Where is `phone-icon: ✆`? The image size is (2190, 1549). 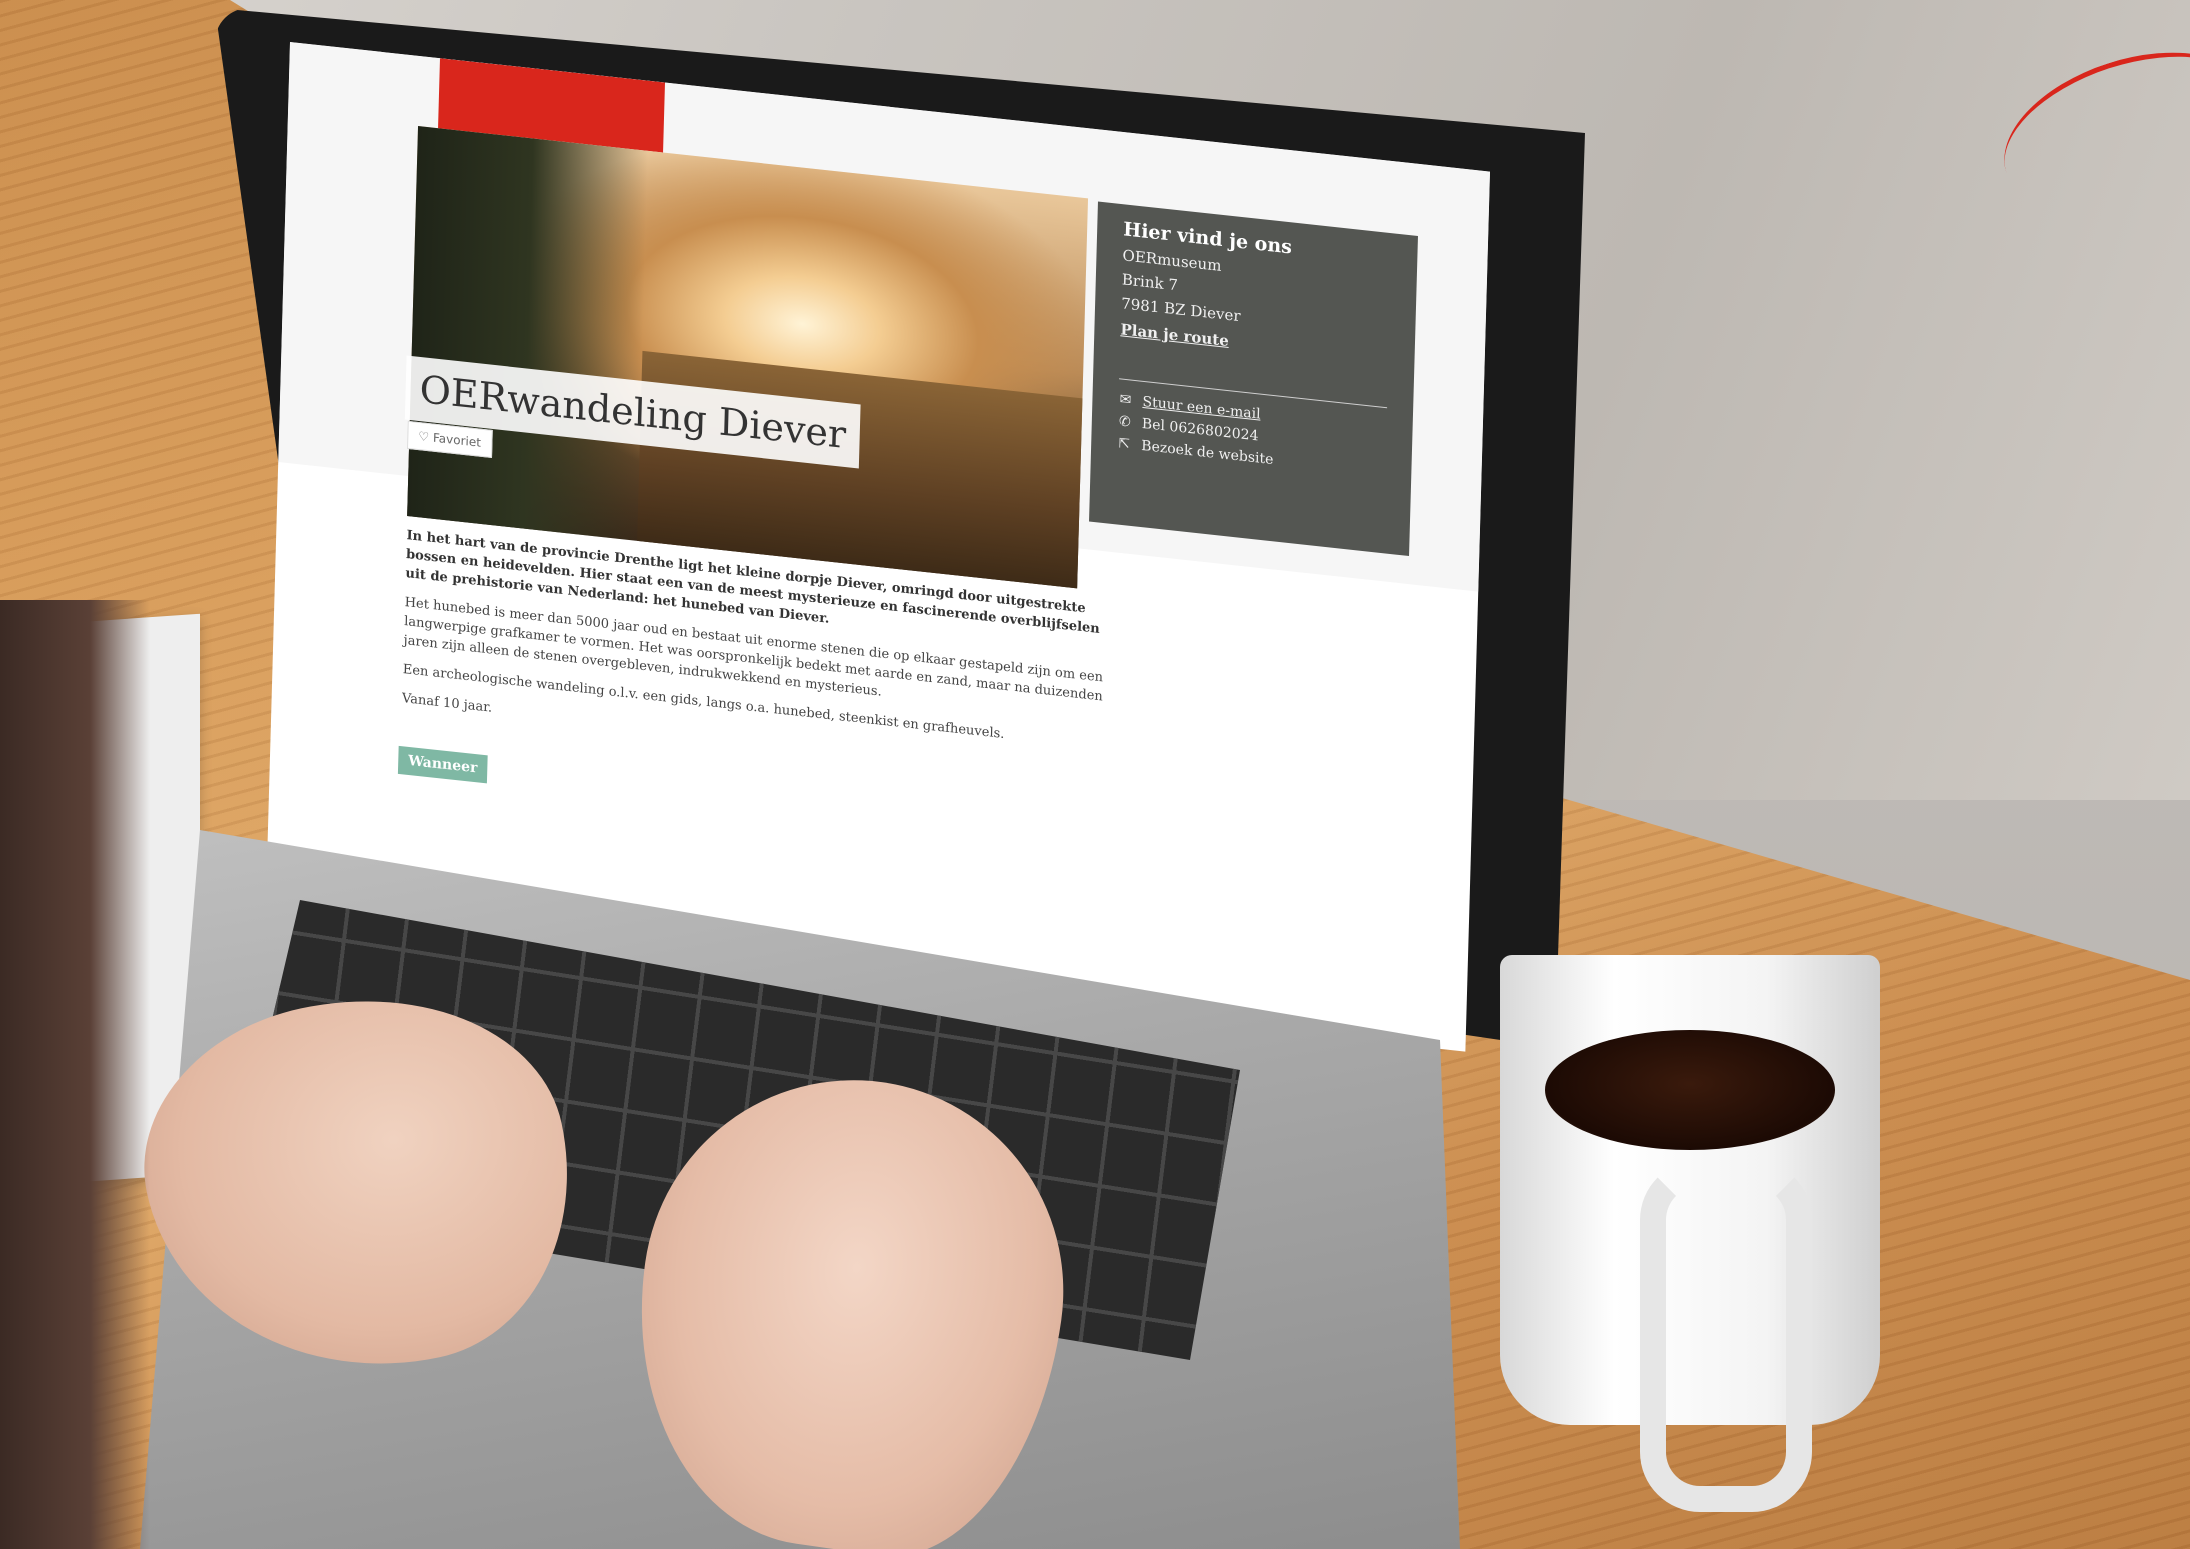
phone-icon: ✆ is located at coordinates (1124, 422).